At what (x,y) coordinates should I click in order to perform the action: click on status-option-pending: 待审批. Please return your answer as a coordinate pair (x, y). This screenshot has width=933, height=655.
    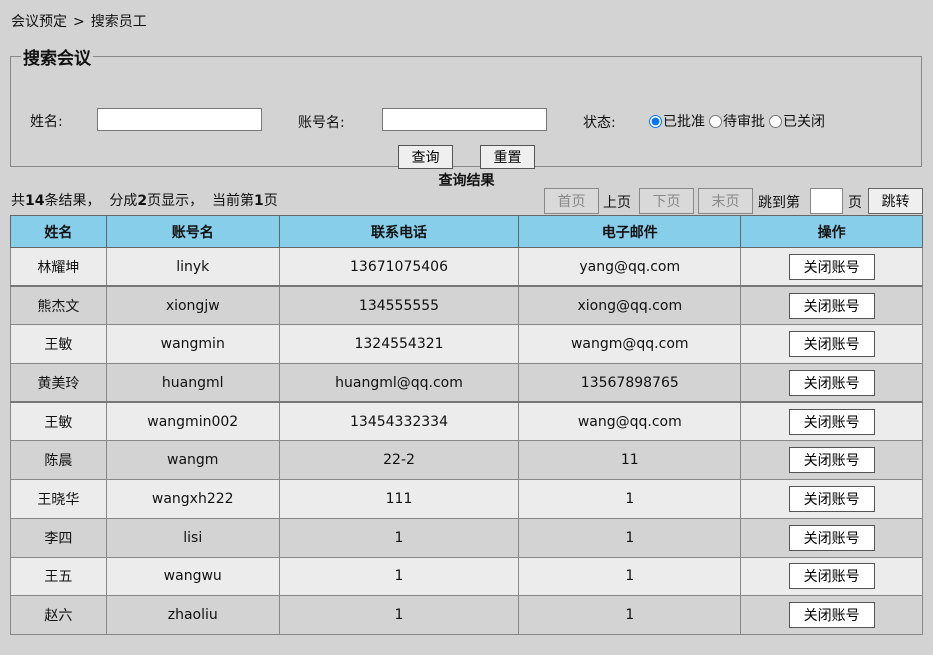
    Looking at the image, I should click on (737, 121).